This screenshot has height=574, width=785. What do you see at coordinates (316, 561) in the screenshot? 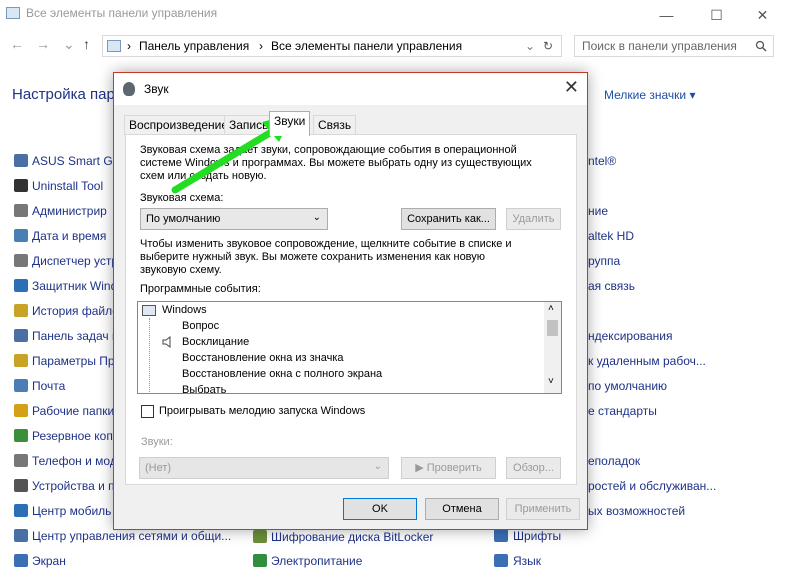
I see `item-power: Электропитание` at bounding box center [316, 561].